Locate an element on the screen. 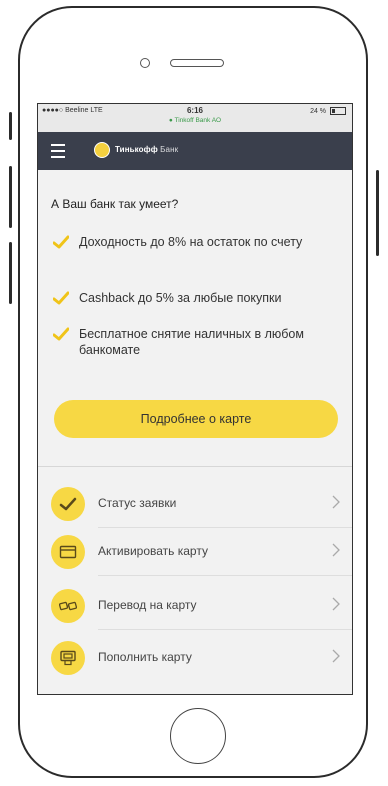  list-item-top-up-card: Пополнить карту is located at coordinates (195, 660).